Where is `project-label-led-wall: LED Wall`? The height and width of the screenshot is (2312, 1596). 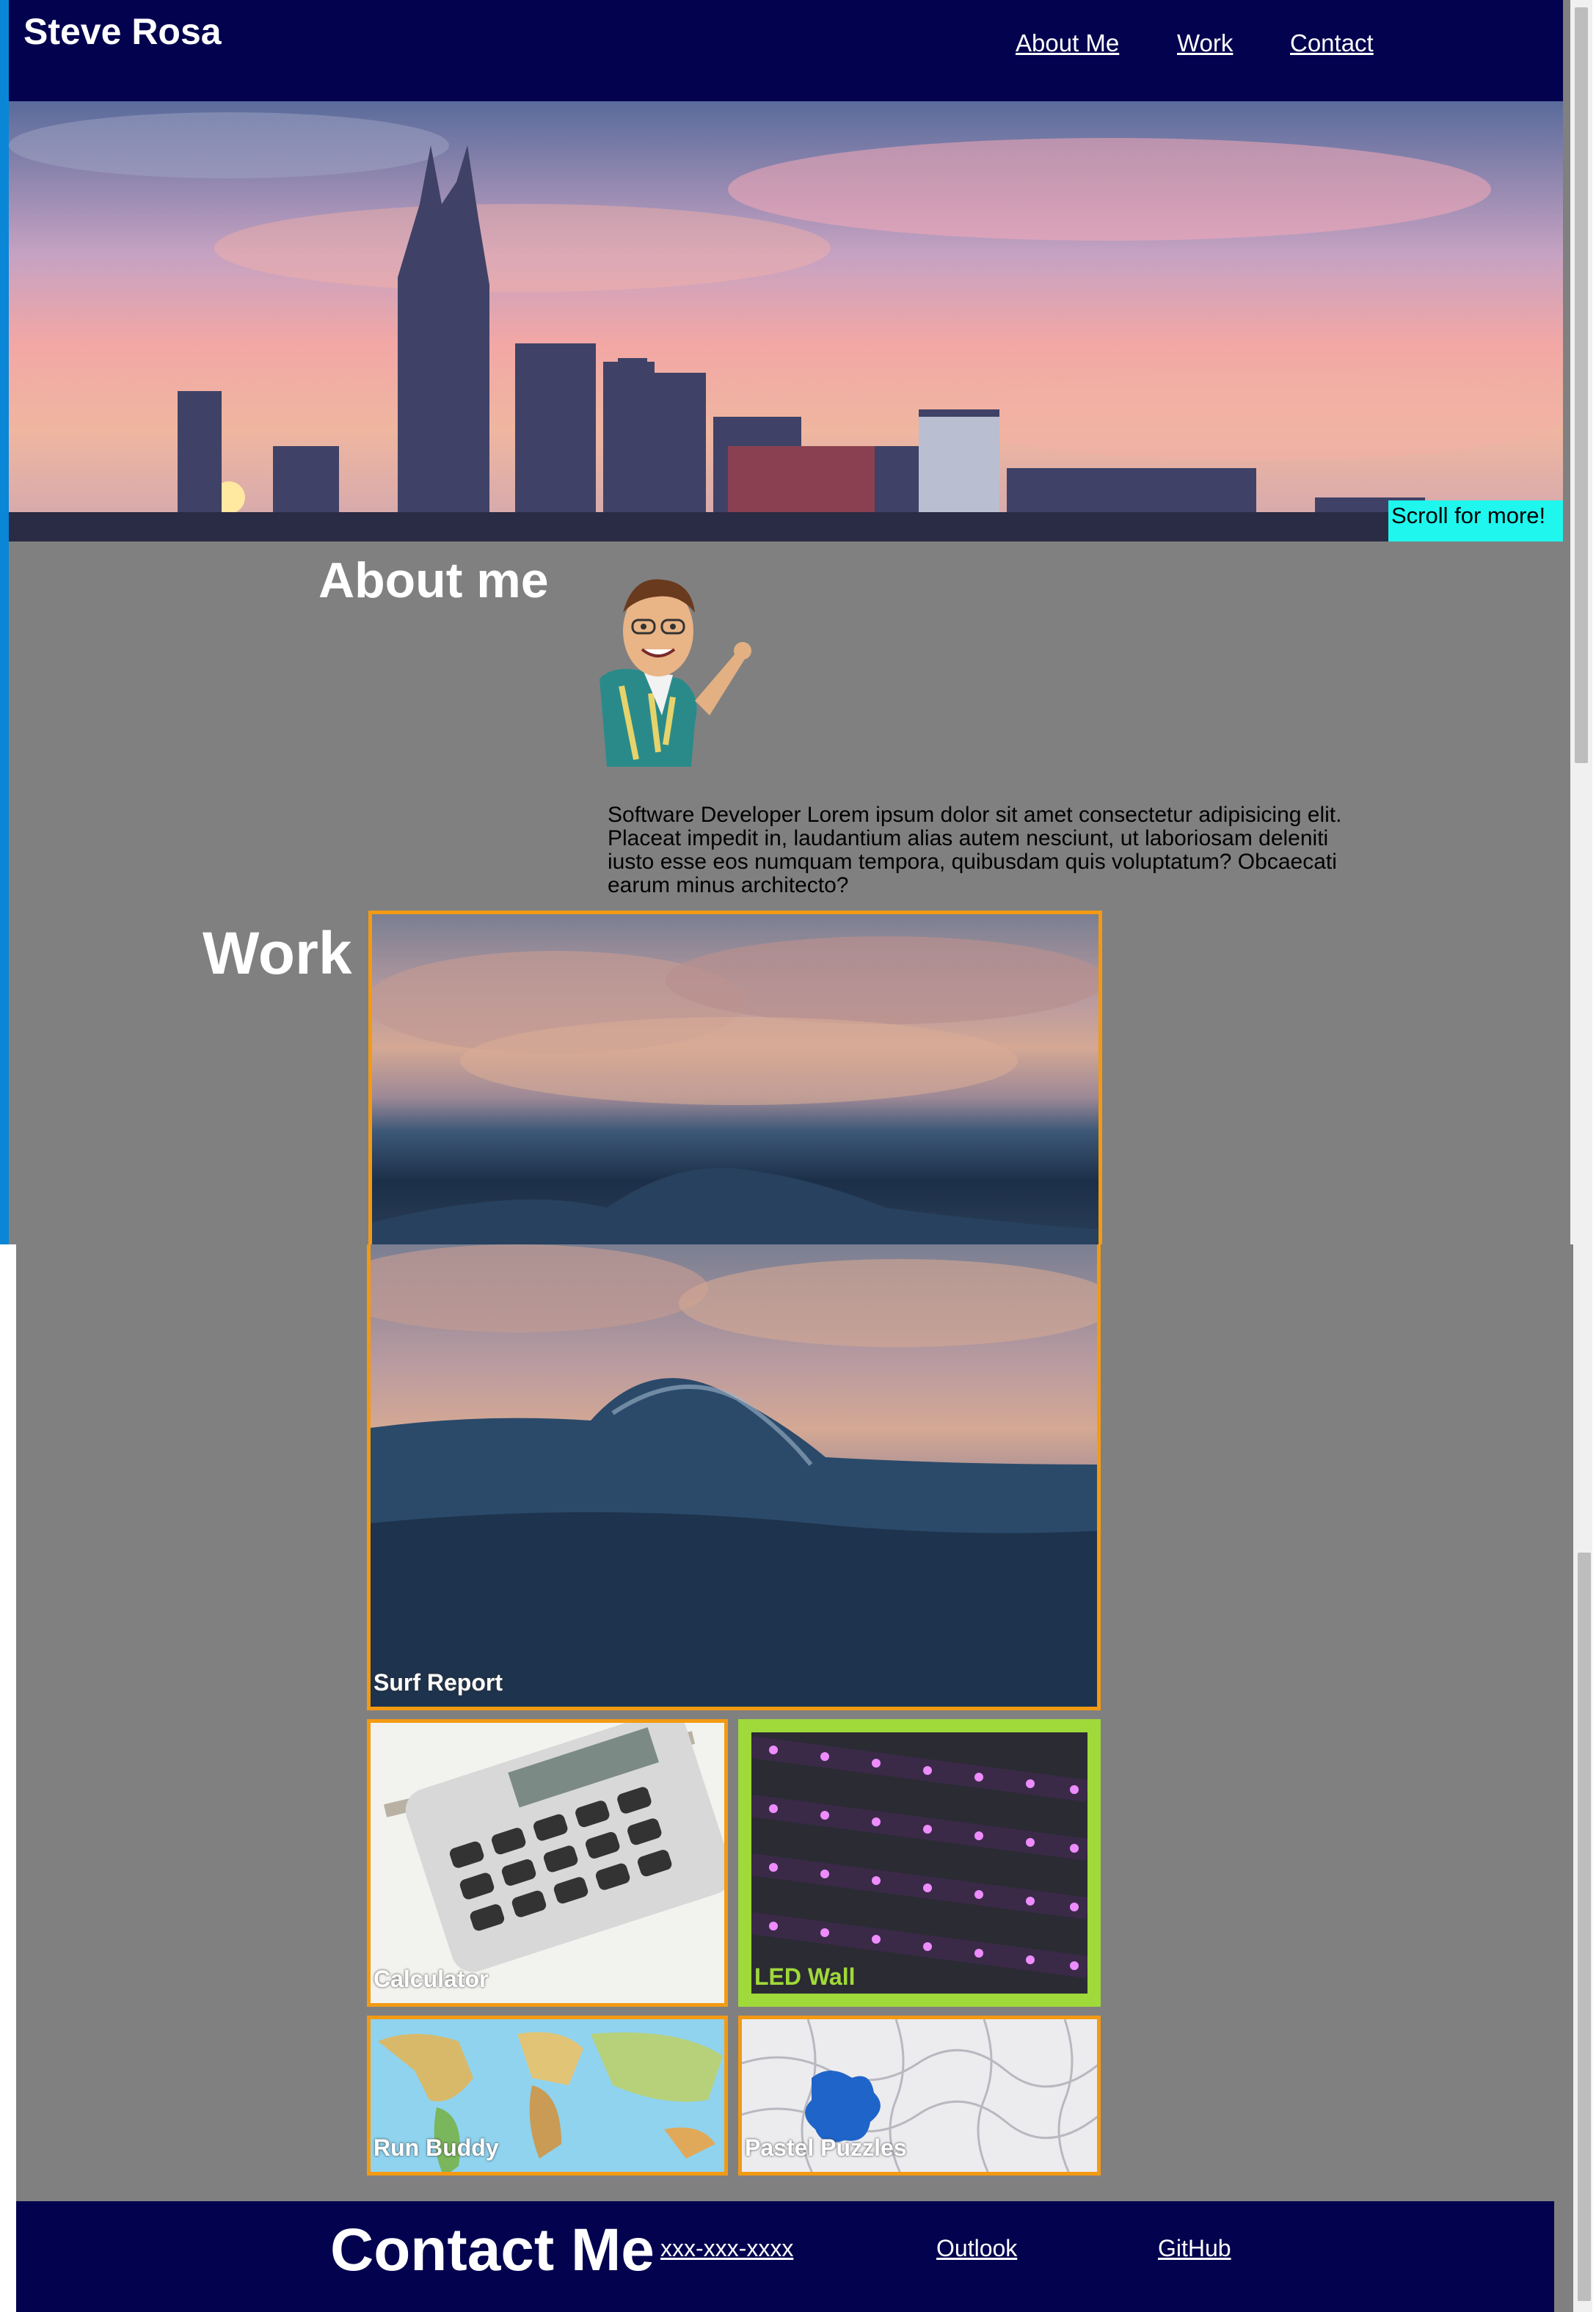 project-label-led-wall: LED Wall is located at coordinates (805, 1976).